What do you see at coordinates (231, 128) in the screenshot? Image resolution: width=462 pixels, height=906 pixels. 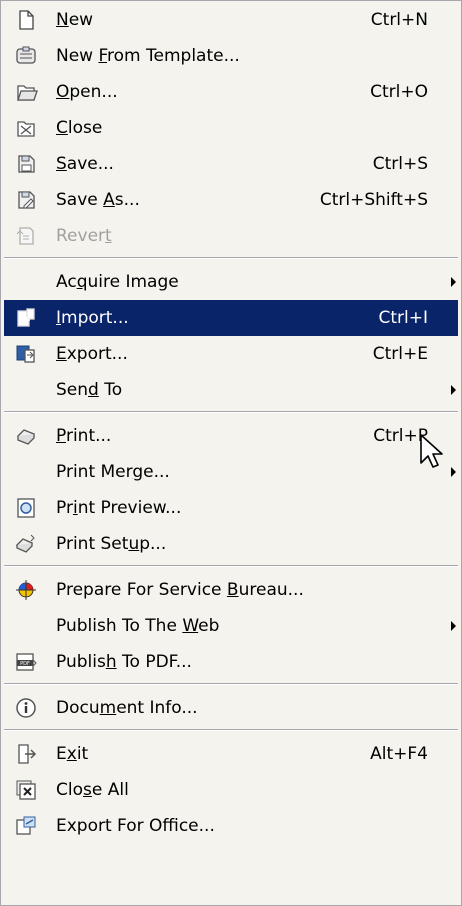 I see `menu-item-close: Close` at bounding box center [231, 128].